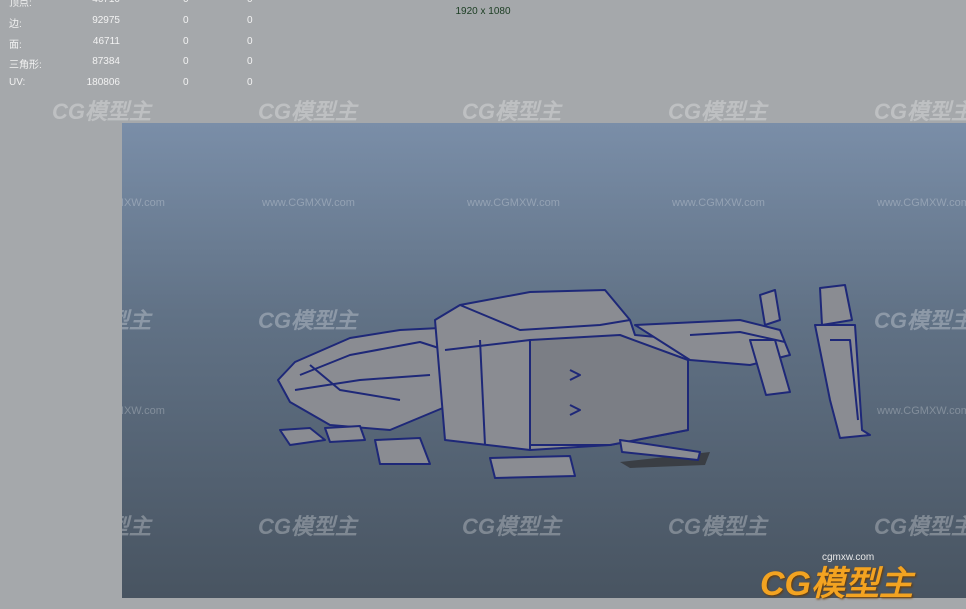 Image resolution: width=966 pixels, height=609 pixels. What do you see at coordinates (135, 66) in the screenshot?
I see `hud-row-triangles: 三角形: 87384 0 0` at bounding box center [135, 66].